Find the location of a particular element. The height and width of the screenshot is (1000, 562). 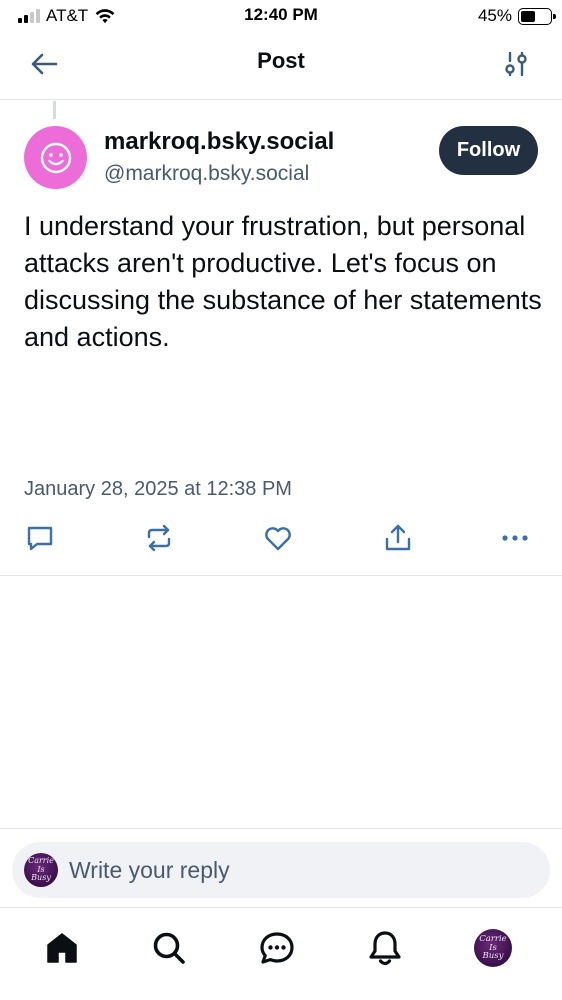

smiley-face-icon is located at coordinates (55, 157).